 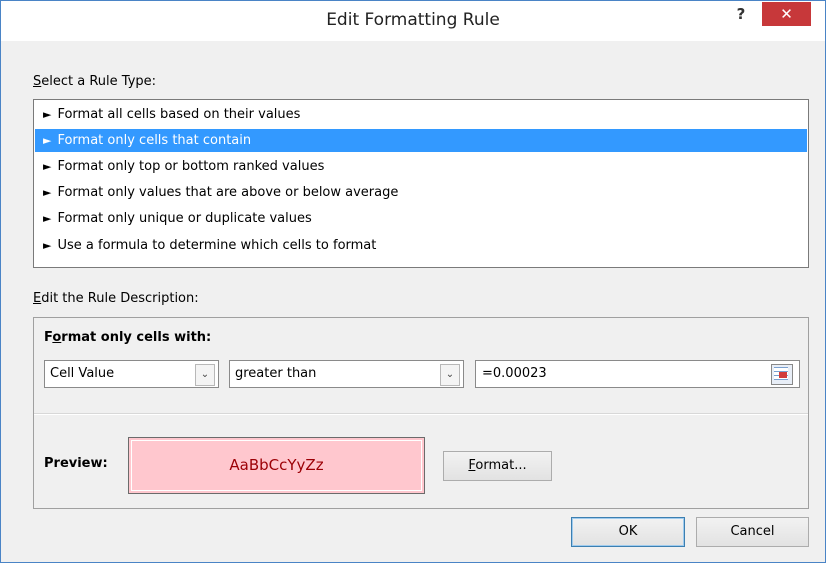 I want to click on close-icon: ✕, so click(x=786, y=14).